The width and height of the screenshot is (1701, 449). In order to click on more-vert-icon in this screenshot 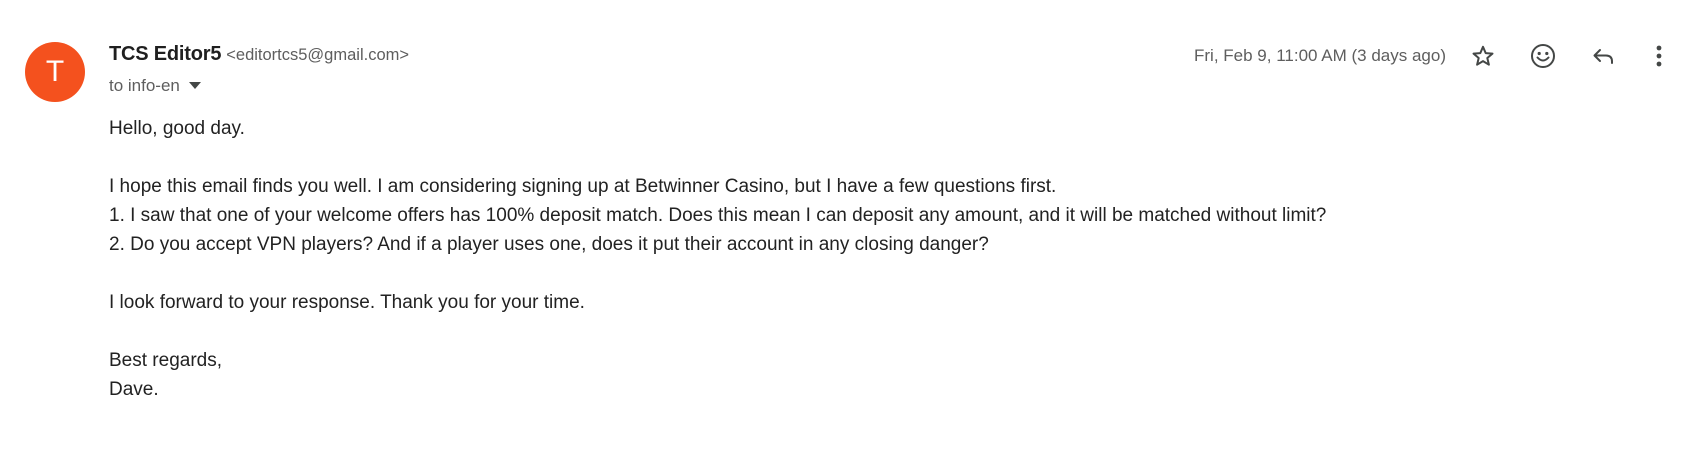, I will do `click(1659, 58)`.